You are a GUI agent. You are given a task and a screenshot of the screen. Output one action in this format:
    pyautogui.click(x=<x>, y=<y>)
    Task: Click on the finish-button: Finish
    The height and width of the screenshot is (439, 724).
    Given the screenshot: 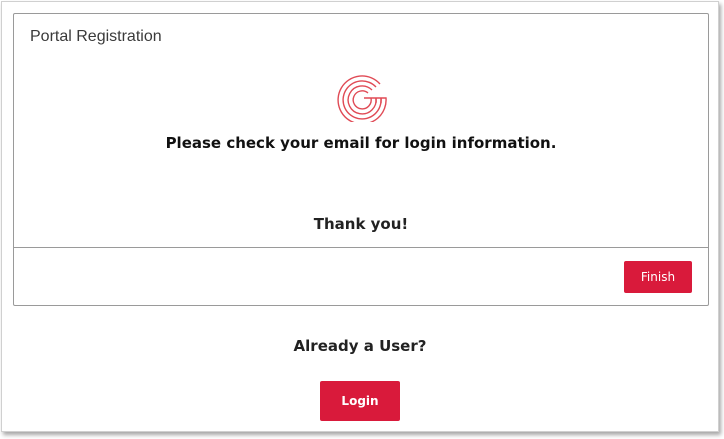 What is the action you would take?
    pyautogui.click(x=658, y=277)
    